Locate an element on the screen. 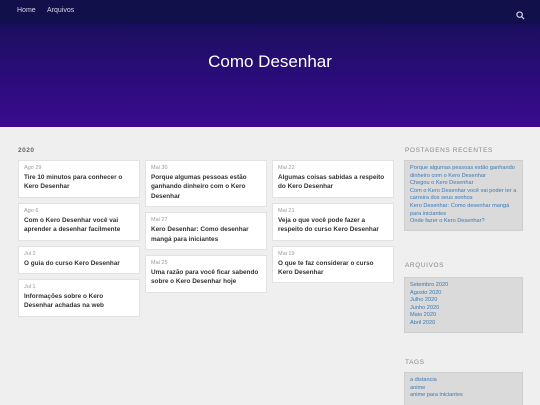 The width and height of the screenshot is (540, 405). post-date: Ago 6 is located at coordinates (31, 210).